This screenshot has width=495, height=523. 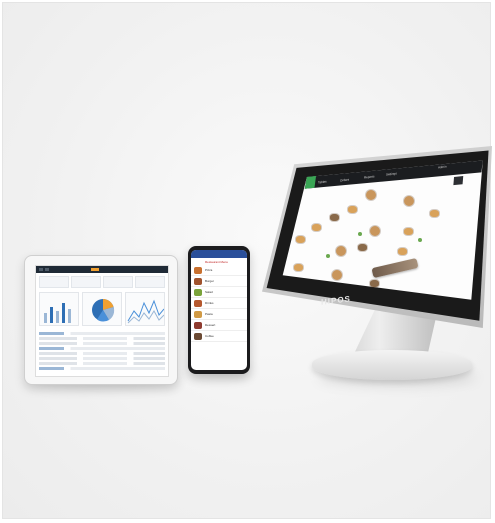 I want to click on menu-category-label: Drinks, so click(x=209, y=303).